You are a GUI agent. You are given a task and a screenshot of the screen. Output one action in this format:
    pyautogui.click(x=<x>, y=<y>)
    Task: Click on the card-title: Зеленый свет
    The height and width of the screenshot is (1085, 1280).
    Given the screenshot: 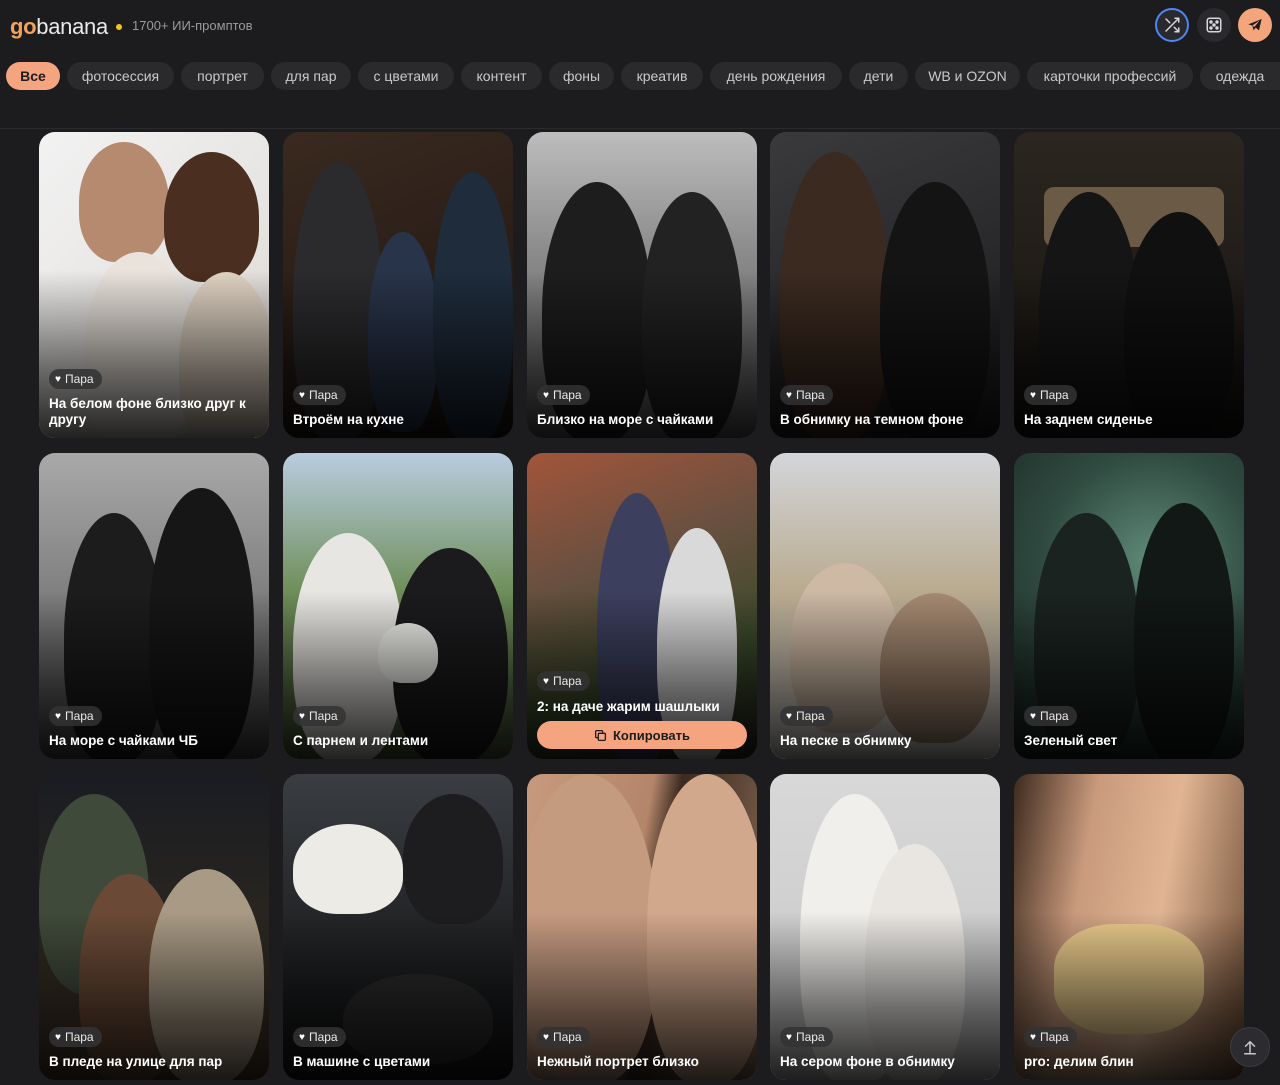 What is the action you would take?
    pyautogui.click(x=1071, y=740)
    